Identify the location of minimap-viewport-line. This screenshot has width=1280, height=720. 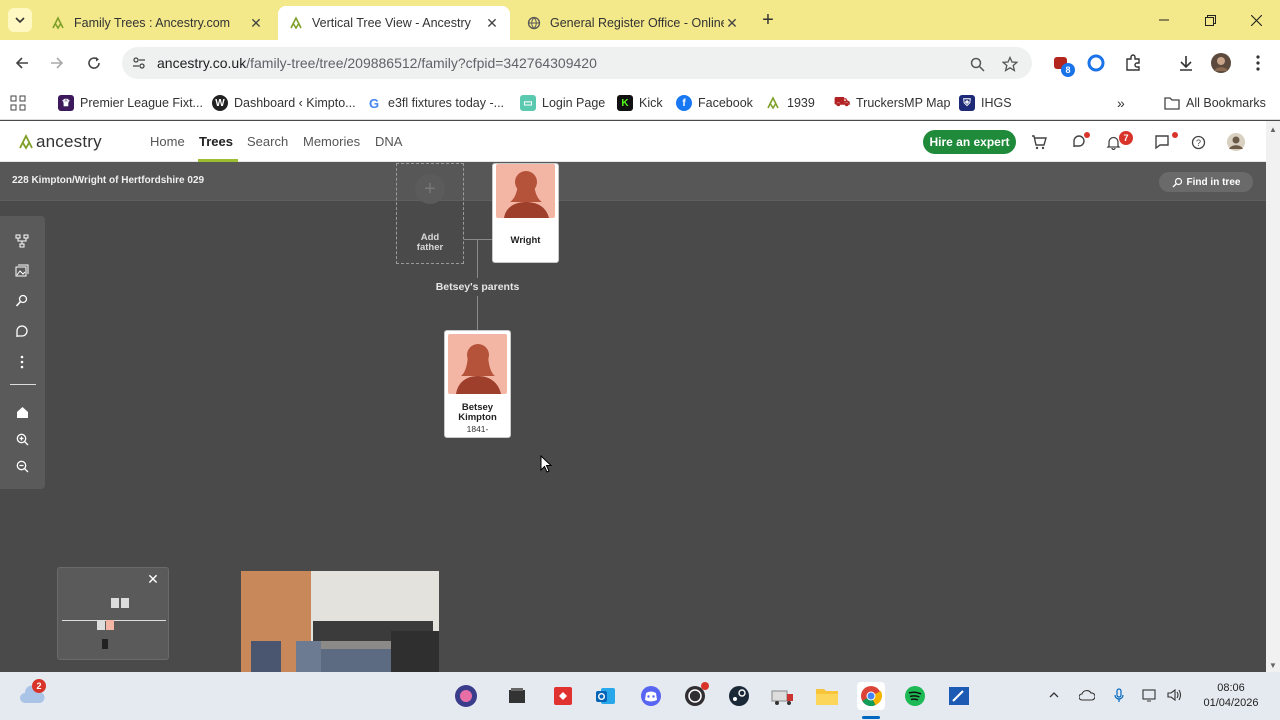
(114, 620).